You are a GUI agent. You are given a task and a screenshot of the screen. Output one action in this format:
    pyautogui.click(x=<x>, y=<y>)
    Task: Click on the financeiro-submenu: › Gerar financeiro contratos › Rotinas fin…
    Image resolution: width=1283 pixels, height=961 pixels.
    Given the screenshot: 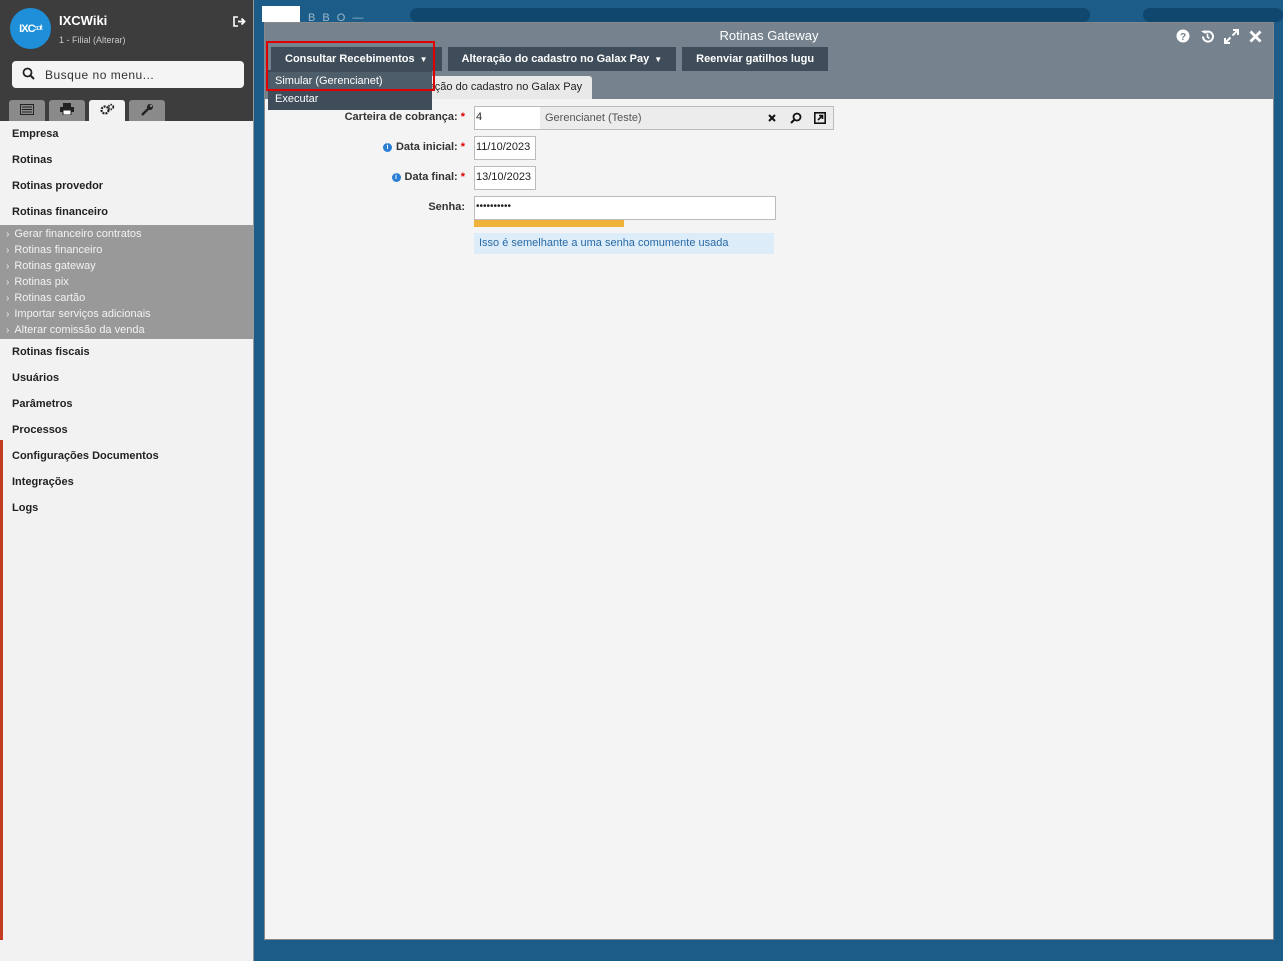 What is the action you would take?
    pyautogui.click(x=126, y=282)
    